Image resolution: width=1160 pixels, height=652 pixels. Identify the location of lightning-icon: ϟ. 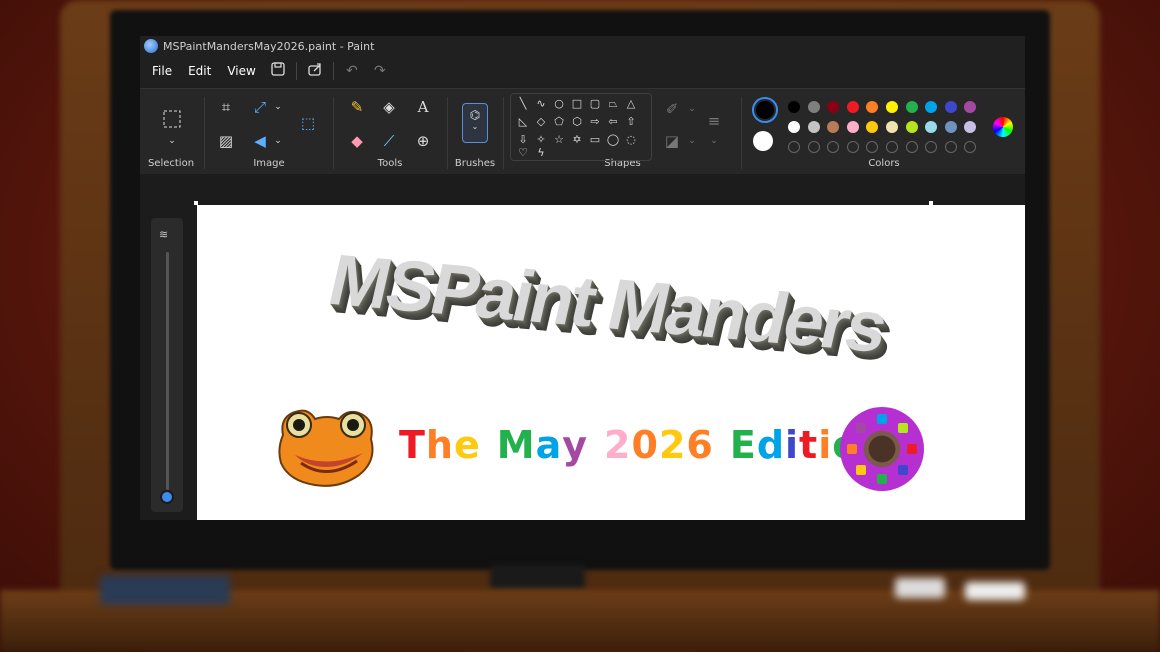
(541, 152).